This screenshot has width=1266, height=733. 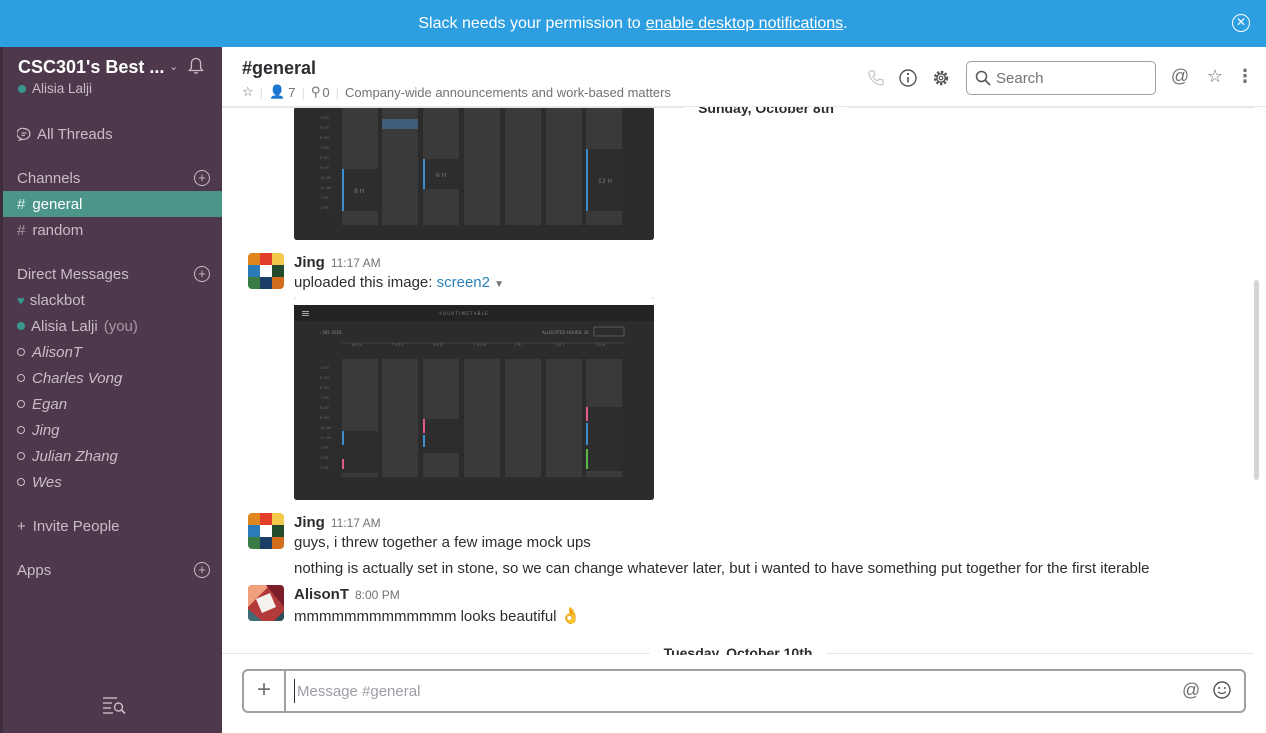 What do you see at coordinates (112, 378) in the screenshot?
I see `sidebar-item-charles-vong: Charles Vong` at bounding box center [112, 378].